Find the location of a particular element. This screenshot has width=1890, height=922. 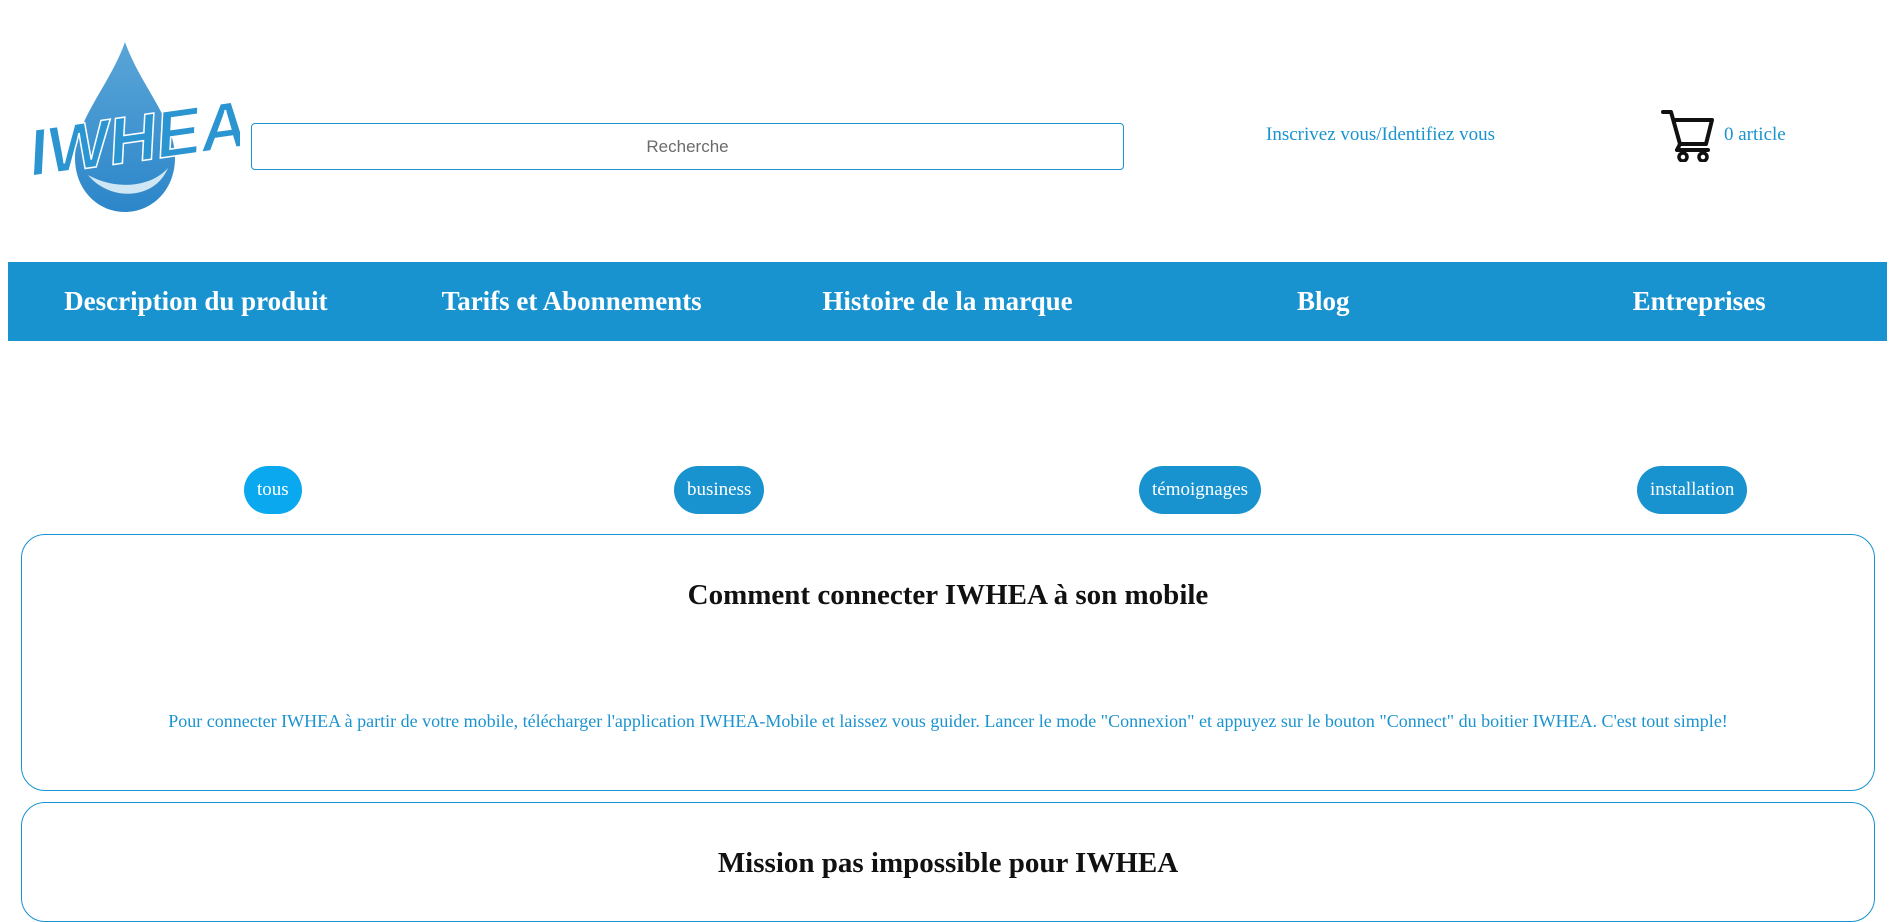

shopping-cart-icon is located at coordinates (1687, 134).